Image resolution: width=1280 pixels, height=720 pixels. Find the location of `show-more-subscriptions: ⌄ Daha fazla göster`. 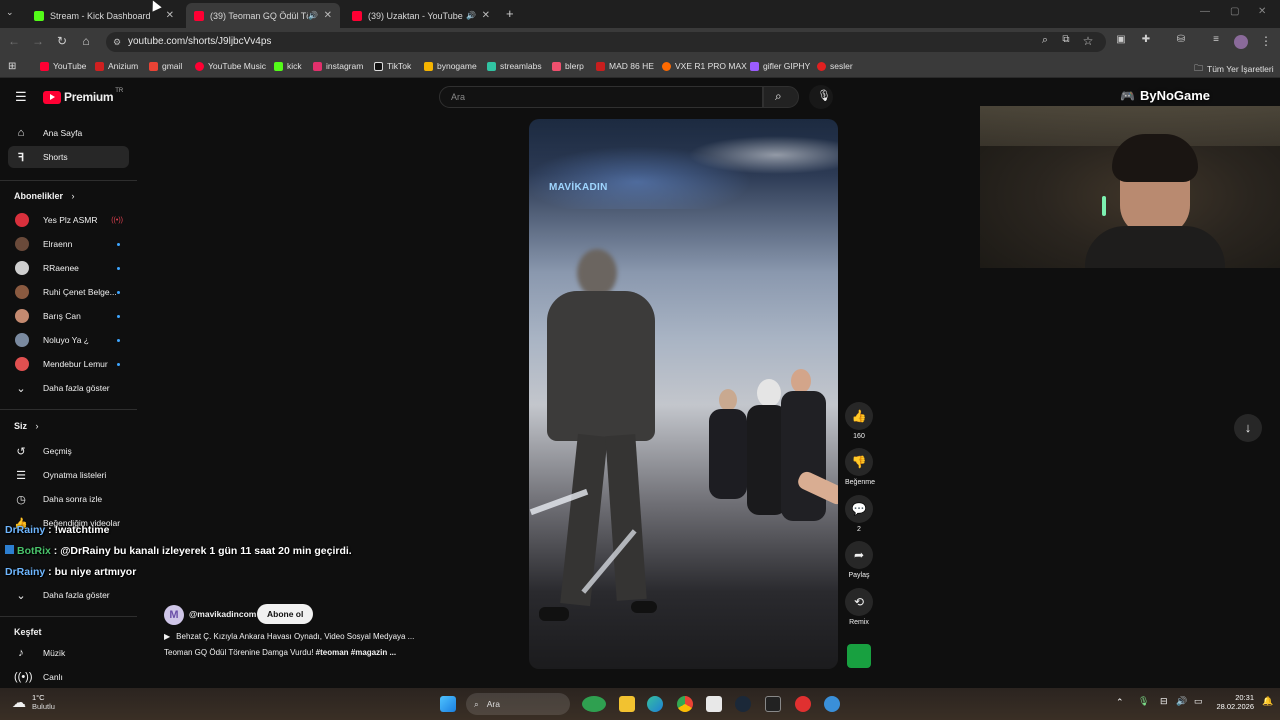

show-more-subscriptions: ⌄ Daha fazla göster is located at coordinates (68, 388).